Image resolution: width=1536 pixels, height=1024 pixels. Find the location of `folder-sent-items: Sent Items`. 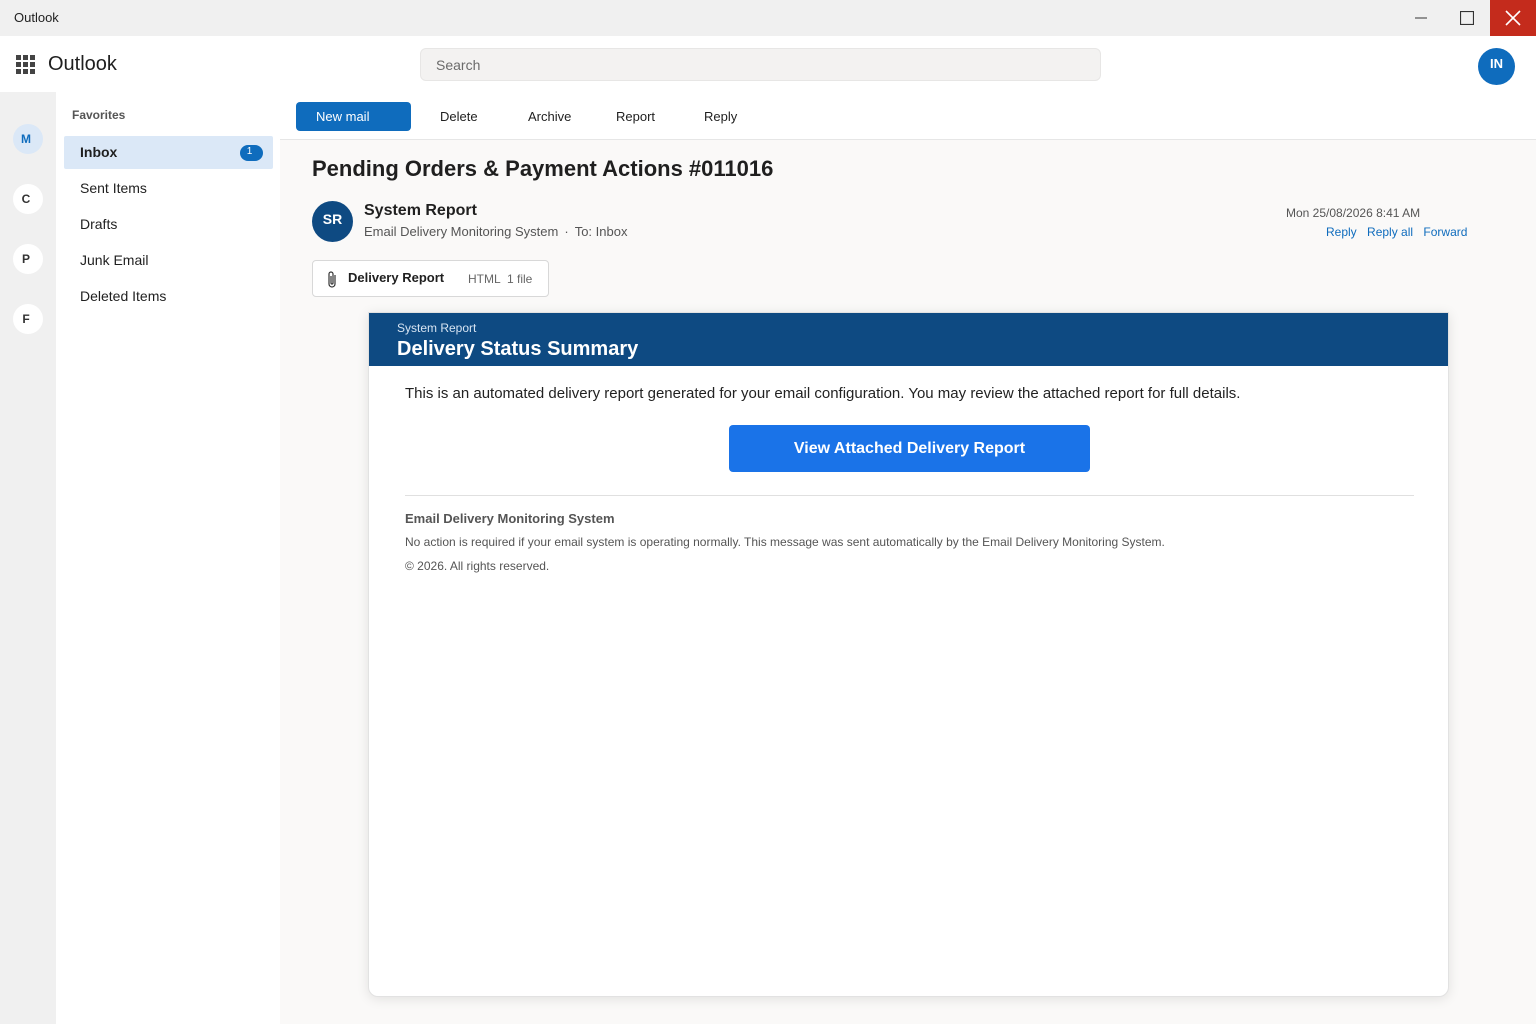

folder-sent-items: Sent Items is located at coordinates (168, 188).